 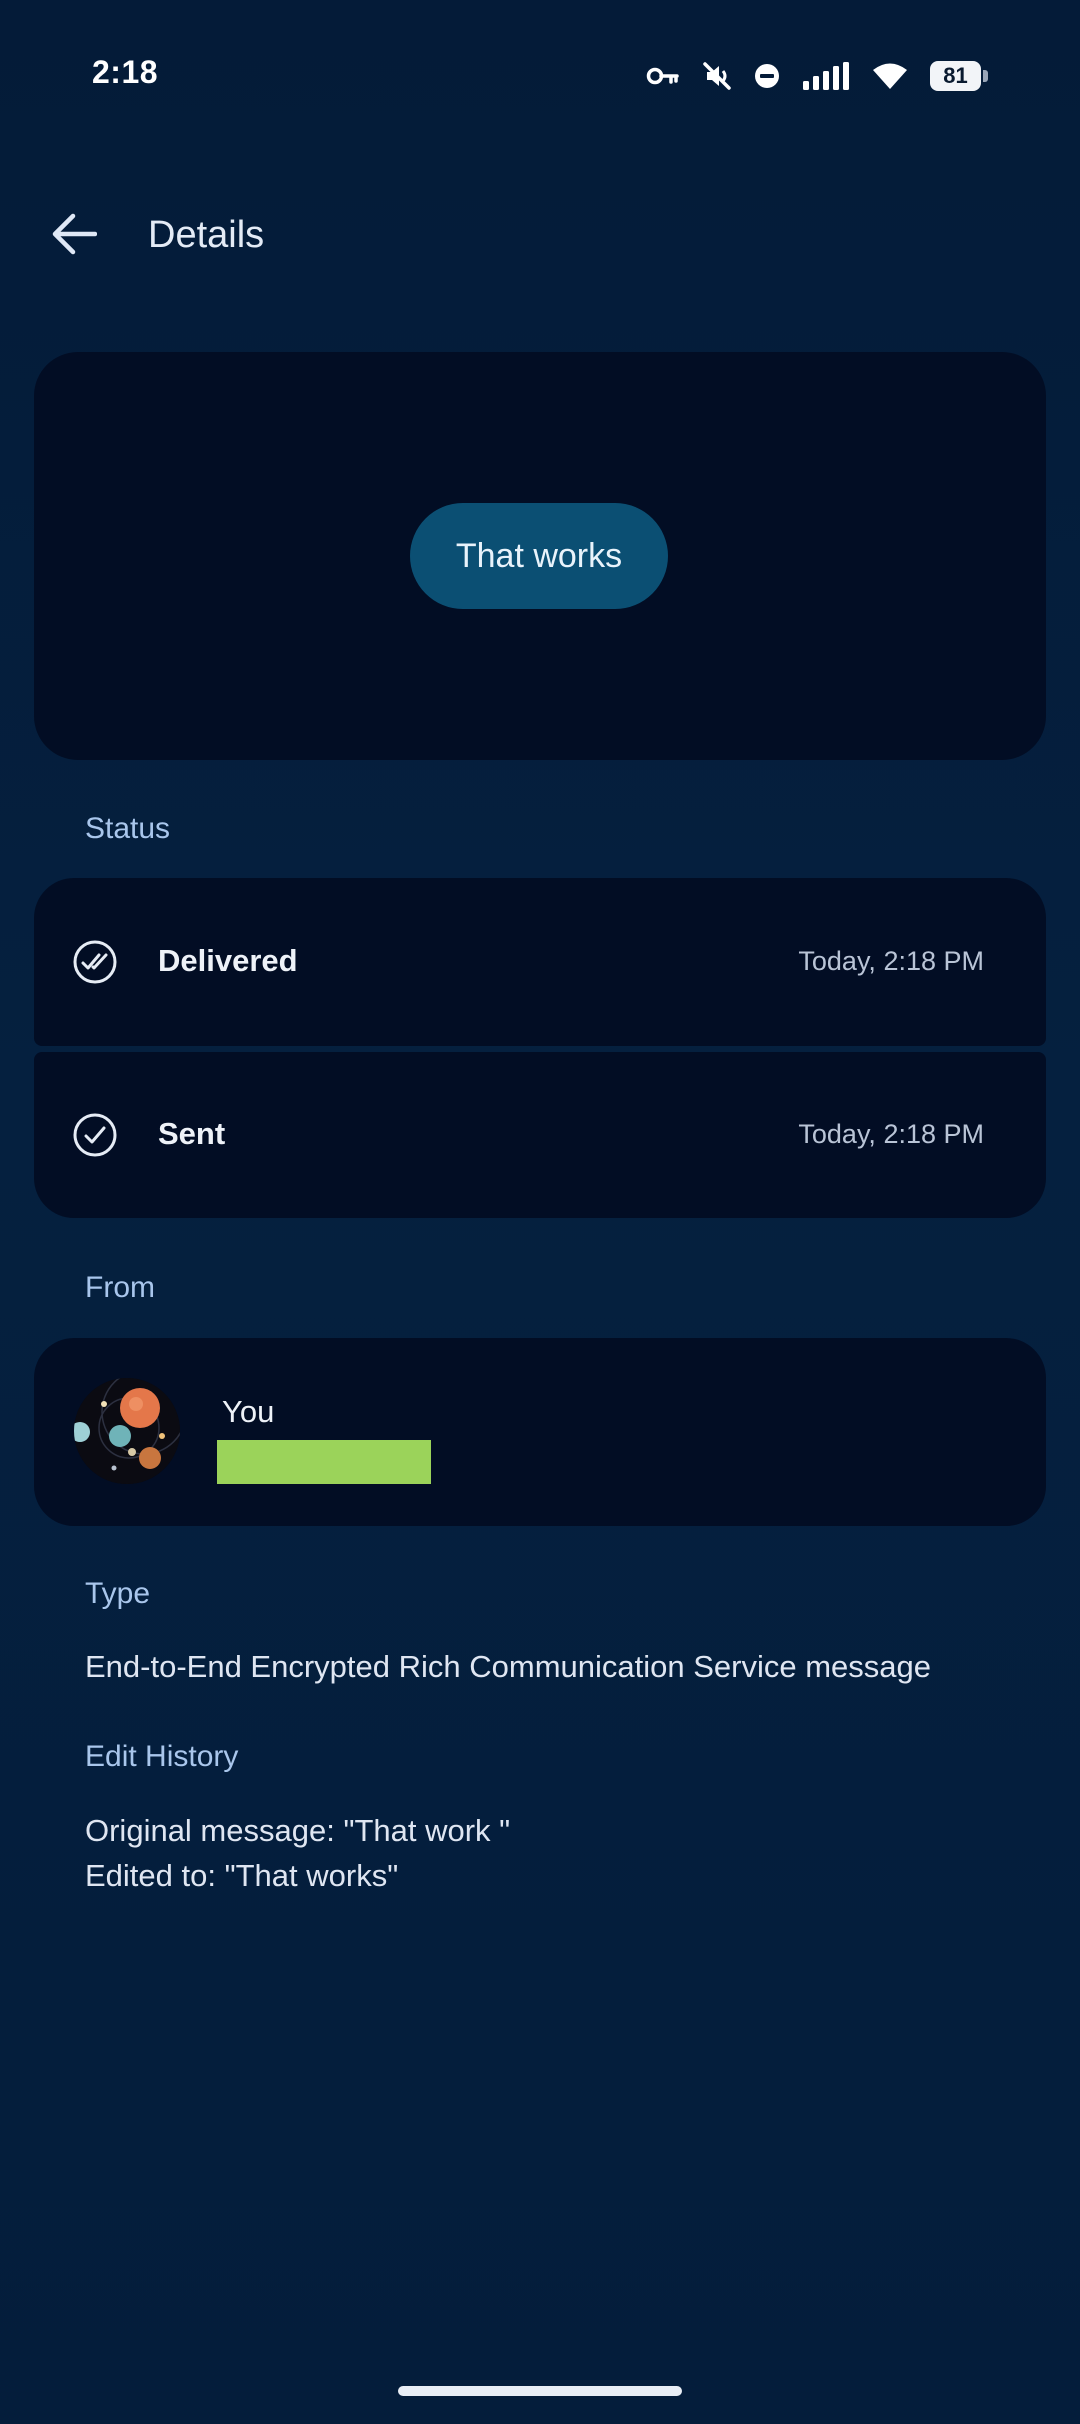 What do you see at coordinates (540, 1432) in the screenshot?
I see `sender-card: You` at bounding box center [540, 1432].